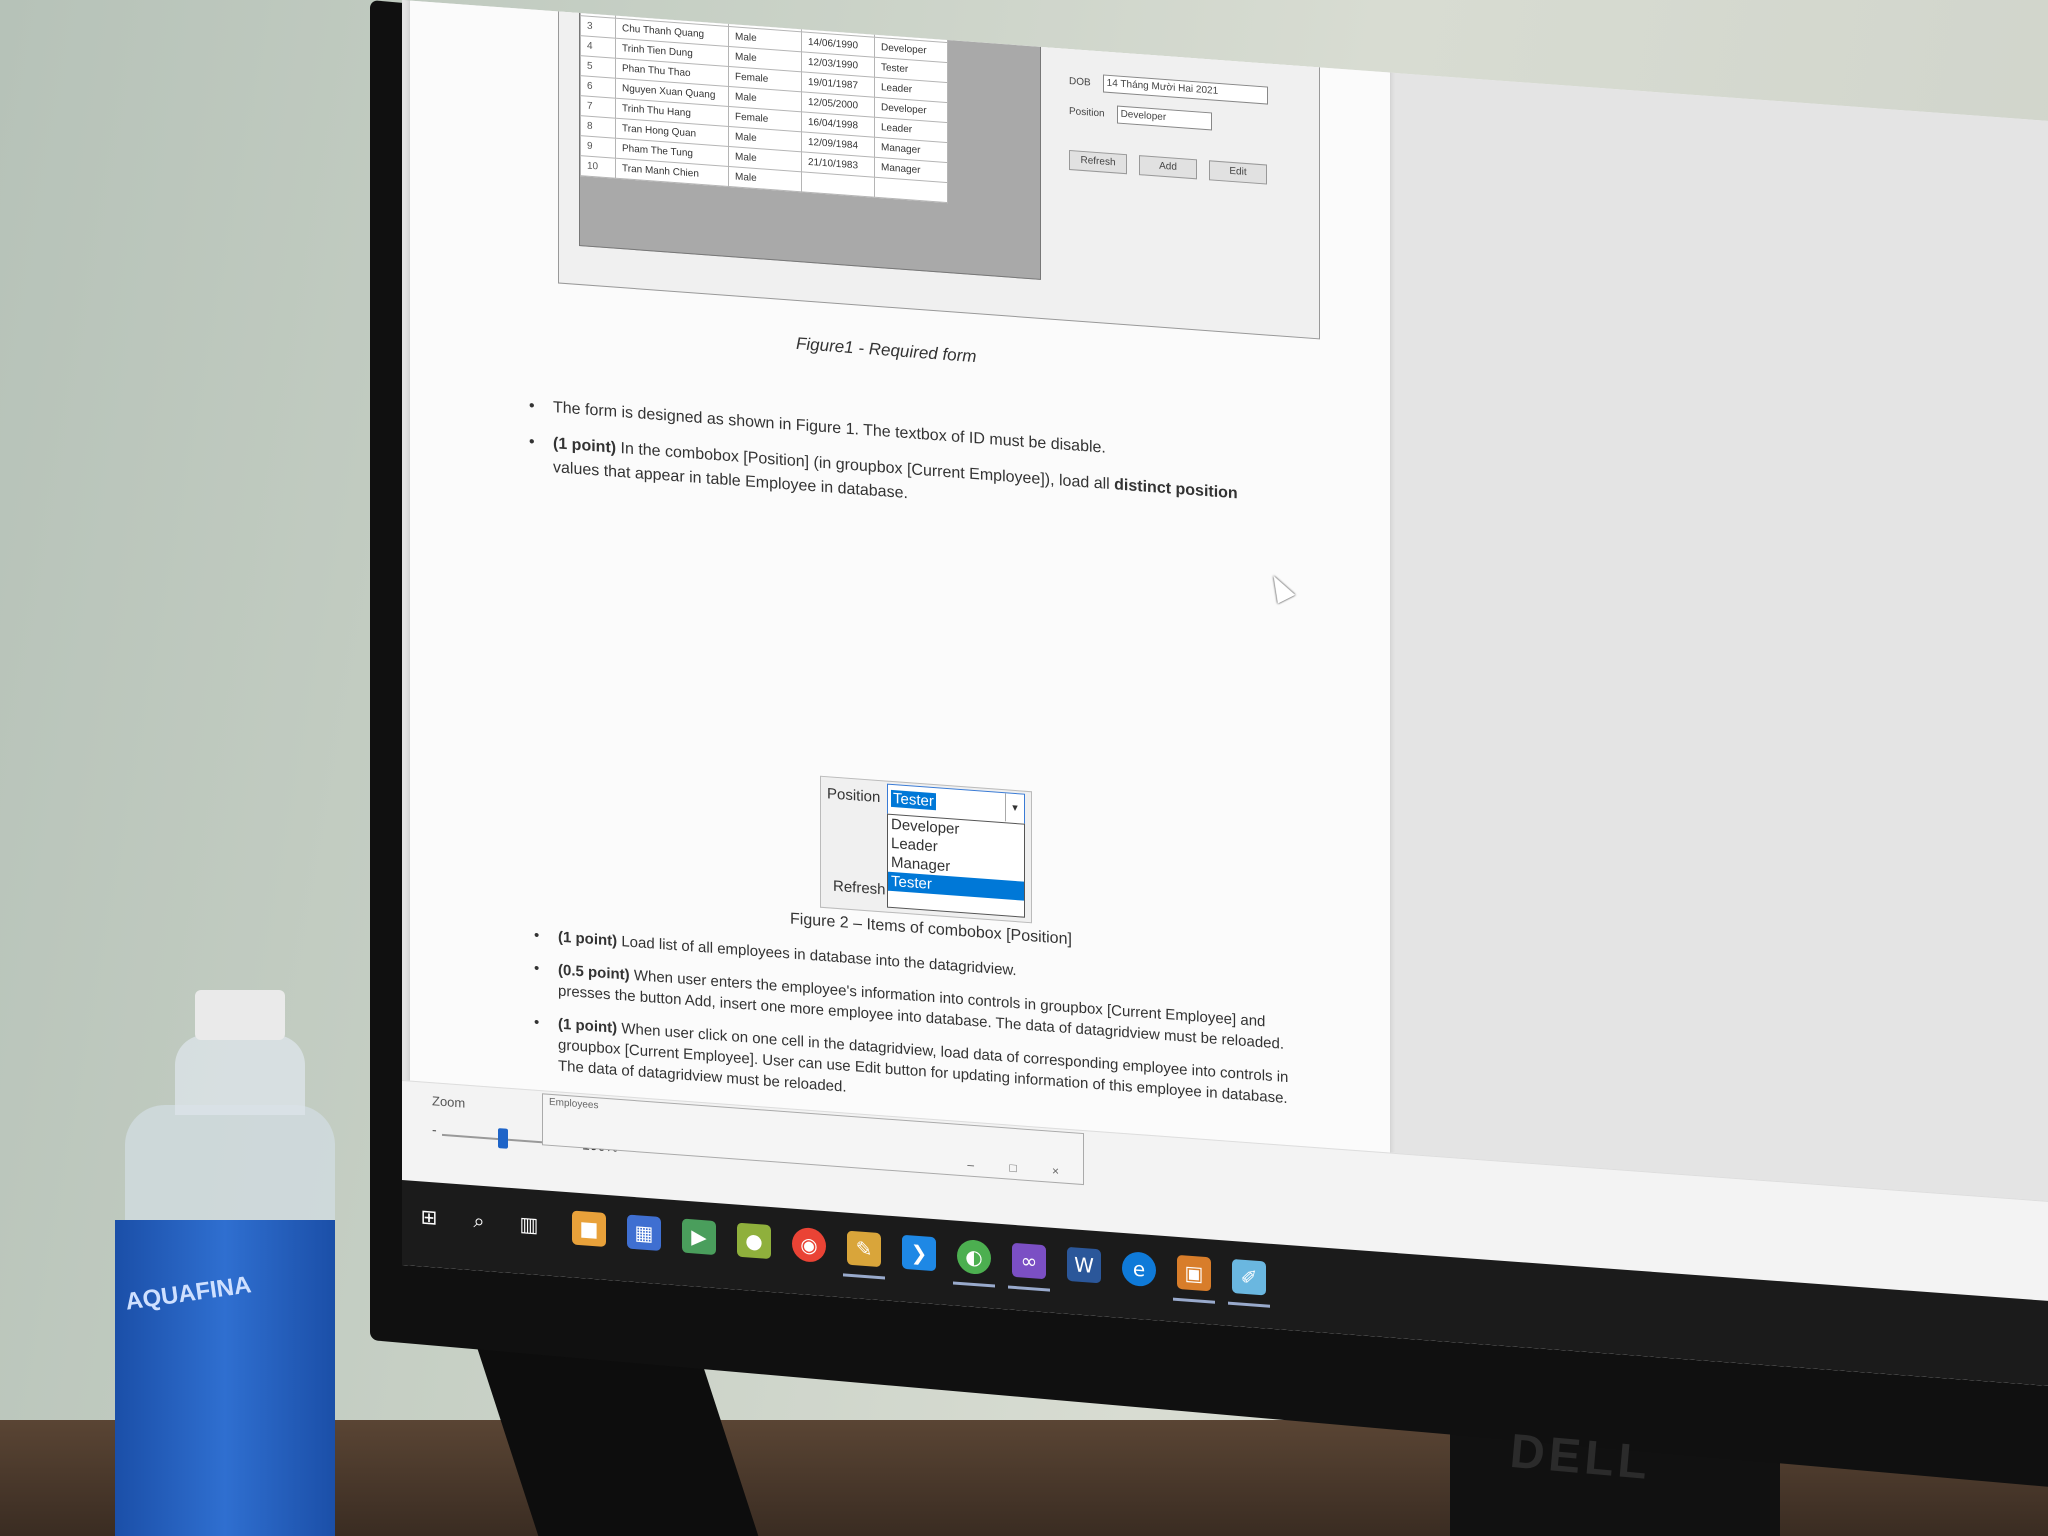 The height and width of the screenshot is (1536, 2048). I want to click on media-icon: ▶, so click(699, 1237).